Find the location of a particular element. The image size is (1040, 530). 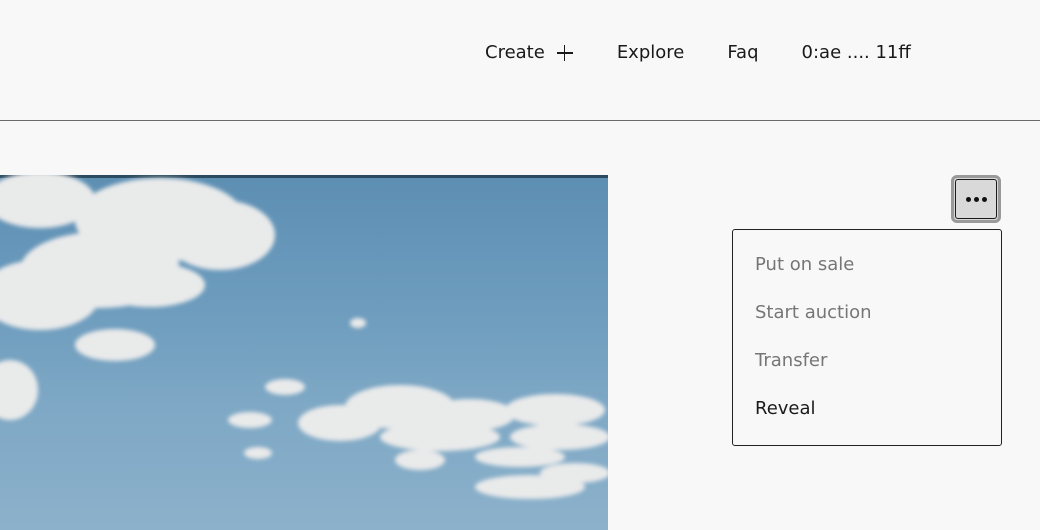

more-options-button is located at coordinates (976, 199).